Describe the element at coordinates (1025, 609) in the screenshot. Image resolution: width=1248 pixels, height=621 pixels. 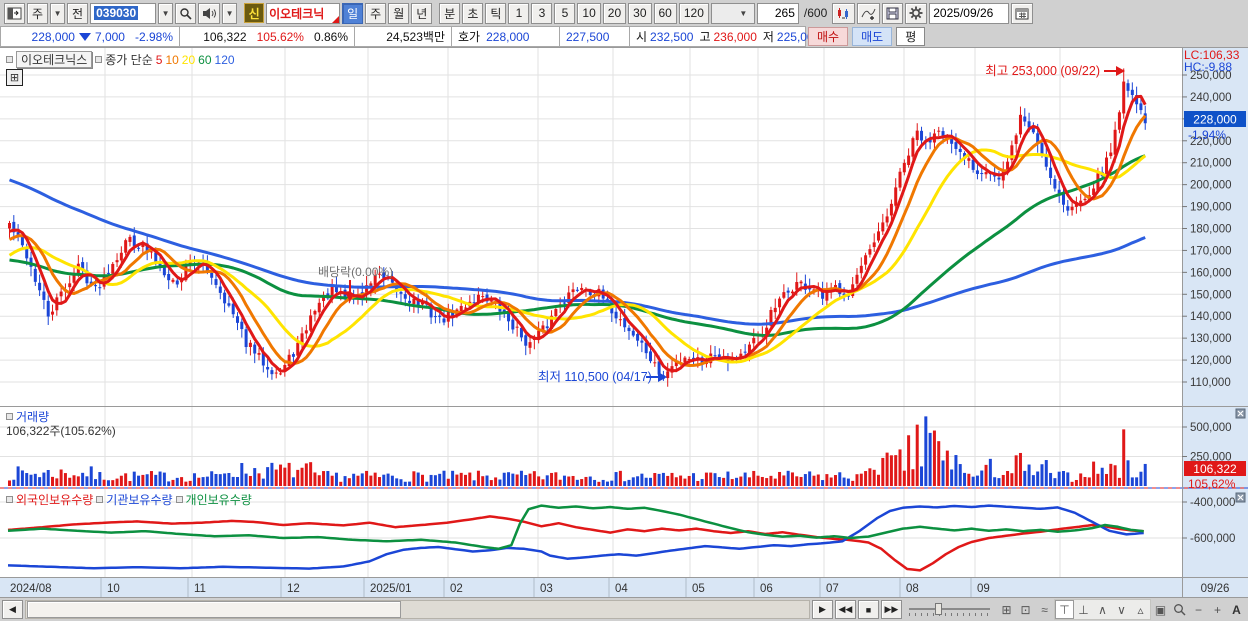
I see `cascade-icon: ⊡` at that location.